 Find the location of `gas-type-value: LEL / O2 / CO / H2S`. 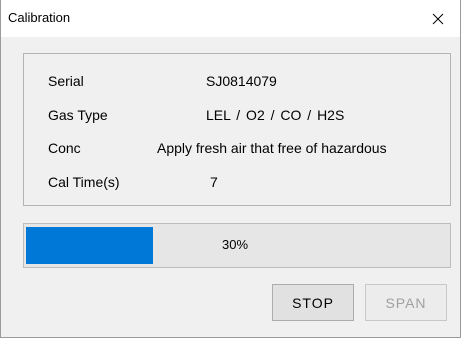

gas-type-value: LEL / O2 / CO / H2S is located at coordinates (275, 115).